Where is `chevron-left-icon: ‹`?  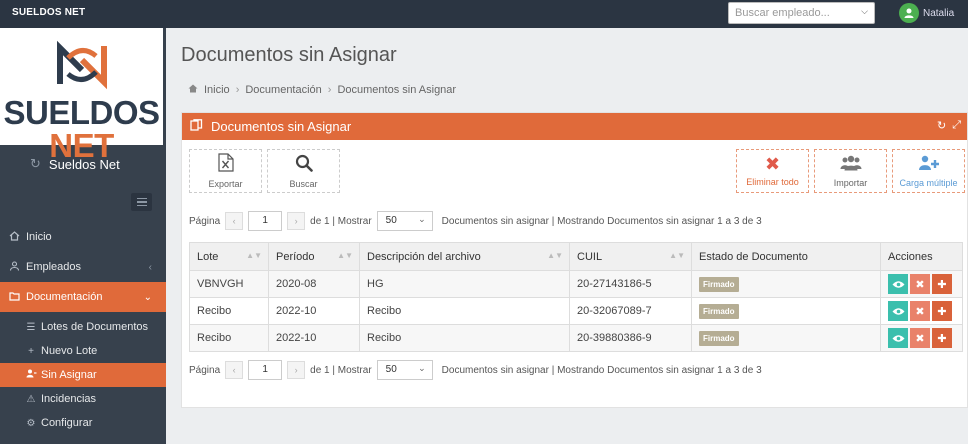 chevron-left-icon: ‹ is located at coordinates (150, 267).